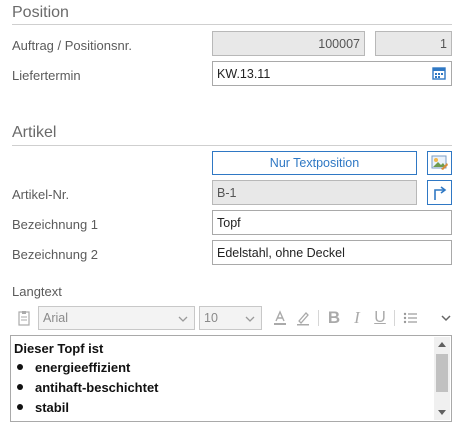 The image size is (465, 434). What do you see at coordinates (244, 73) in the screenshot?
I see `liefertermin-value: KW.13.11` at bounding box center [244, 73].